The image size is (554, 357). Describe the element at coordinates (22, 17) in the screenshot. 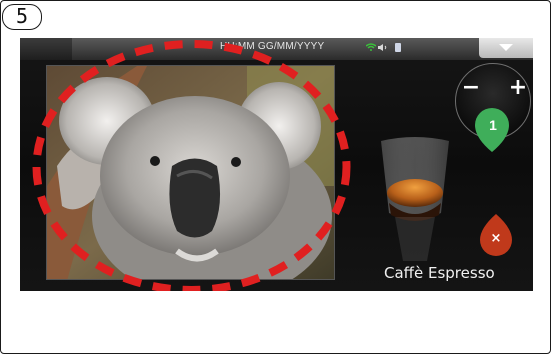

I see `step-number-badge: 5` at that location.